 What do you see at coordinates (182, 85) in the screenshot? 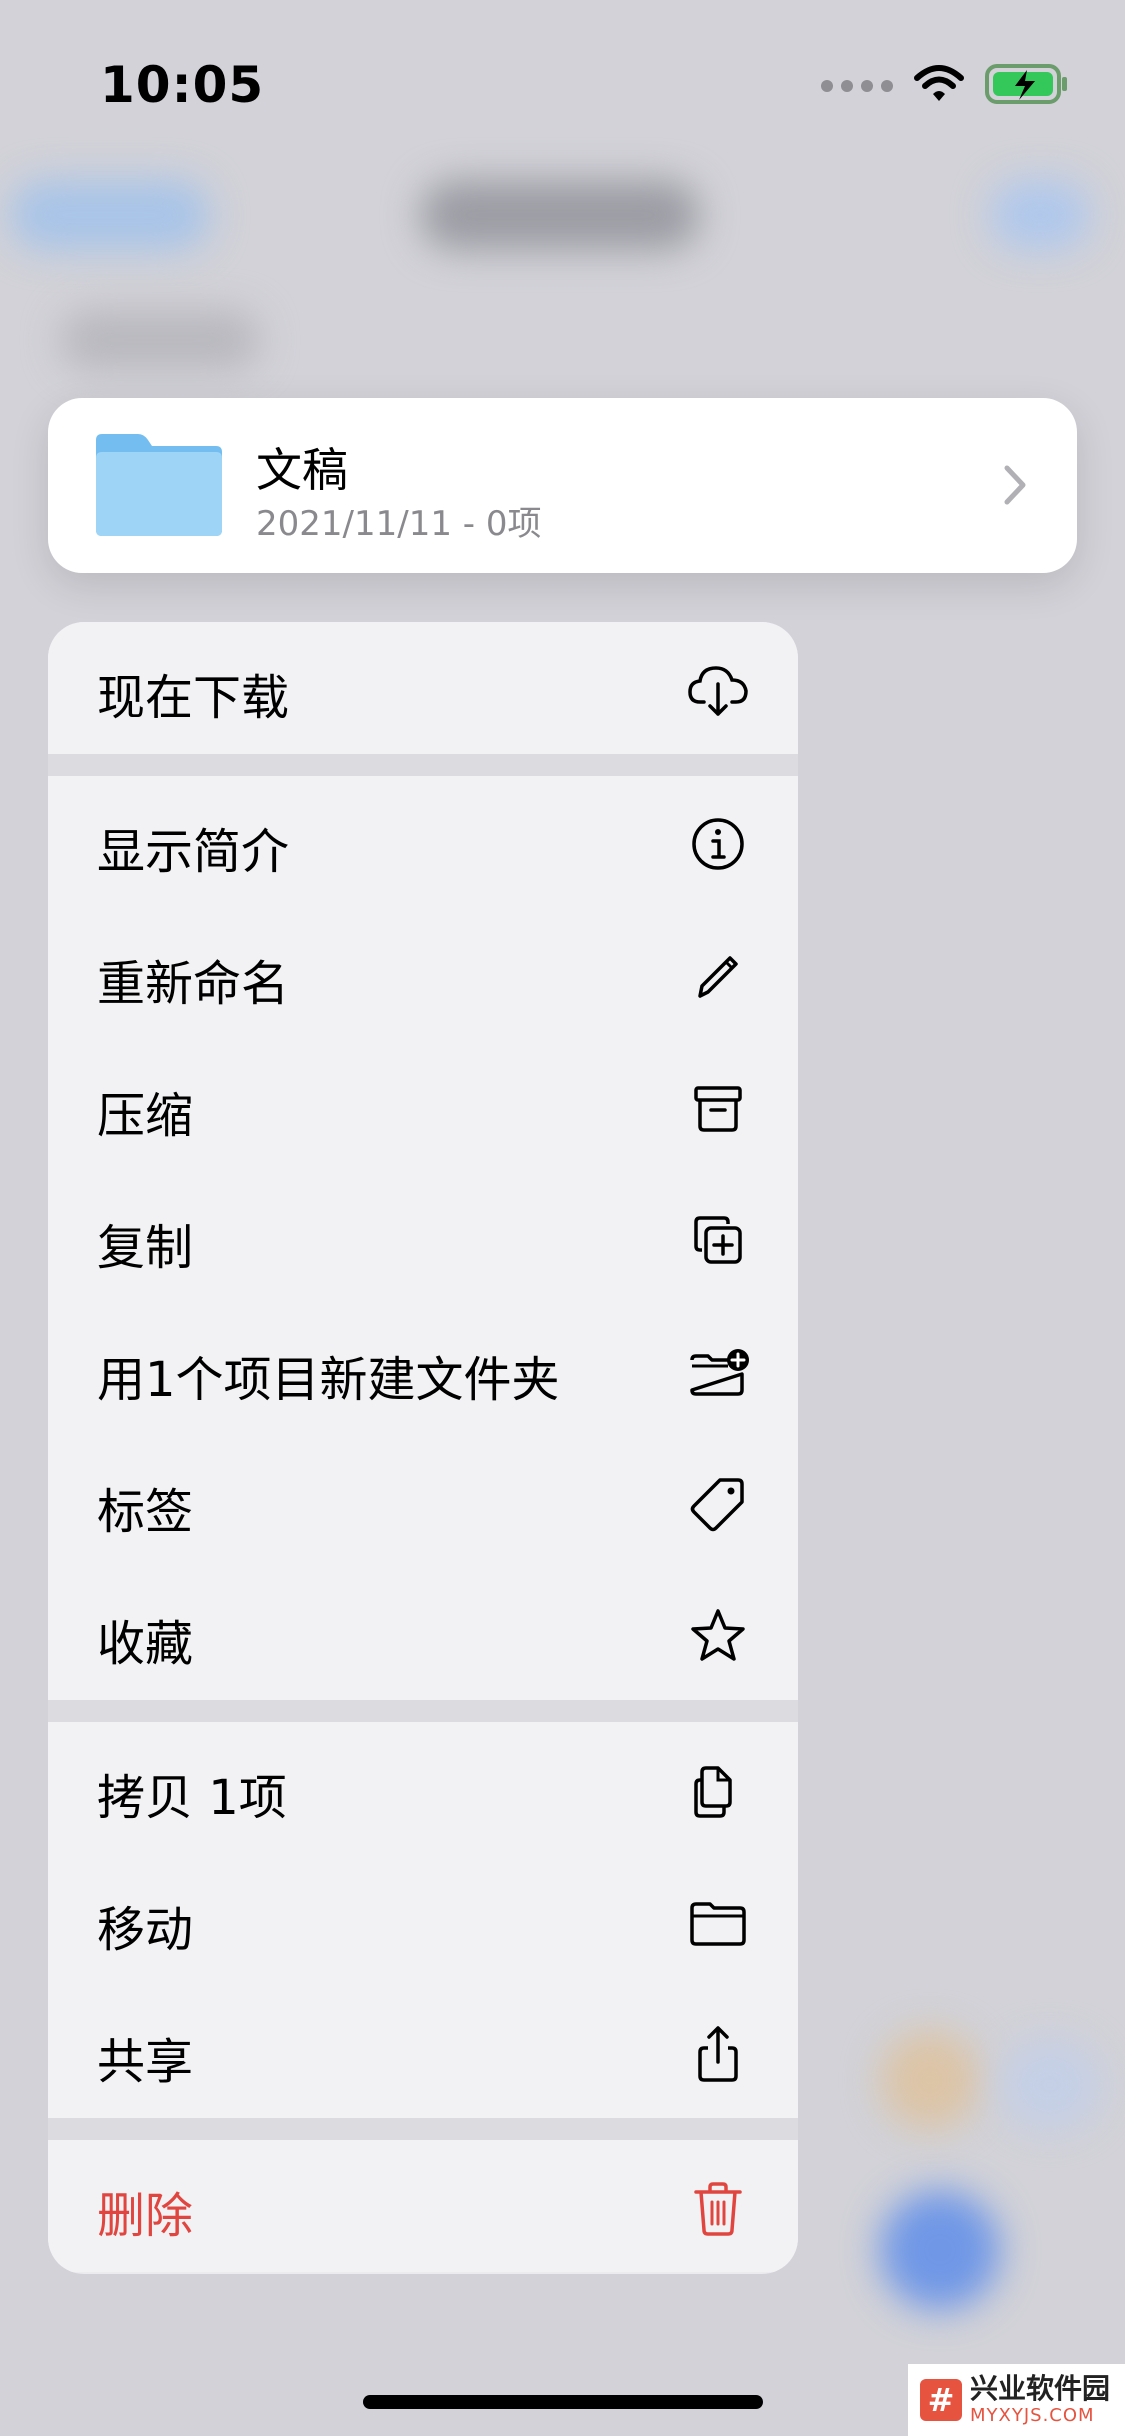
I see `status-time: 10:05` at bounding box center [182, 85].